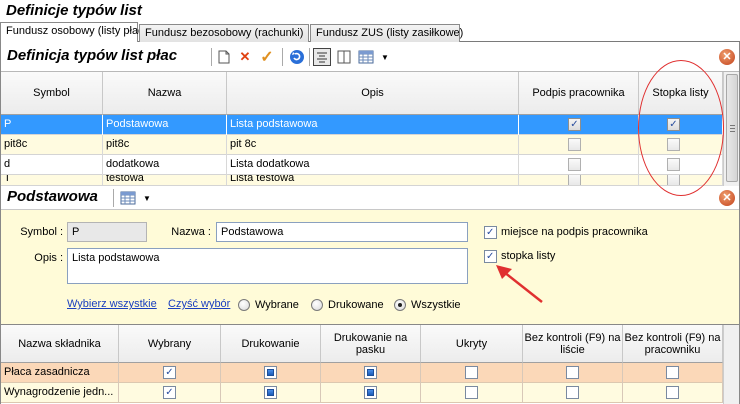 The width and height of the screenshot is (740, 404). Describe the element at coordinates (528, 256) in the screenshot. I see `stopka-listy-label: stopka listy` at that location.